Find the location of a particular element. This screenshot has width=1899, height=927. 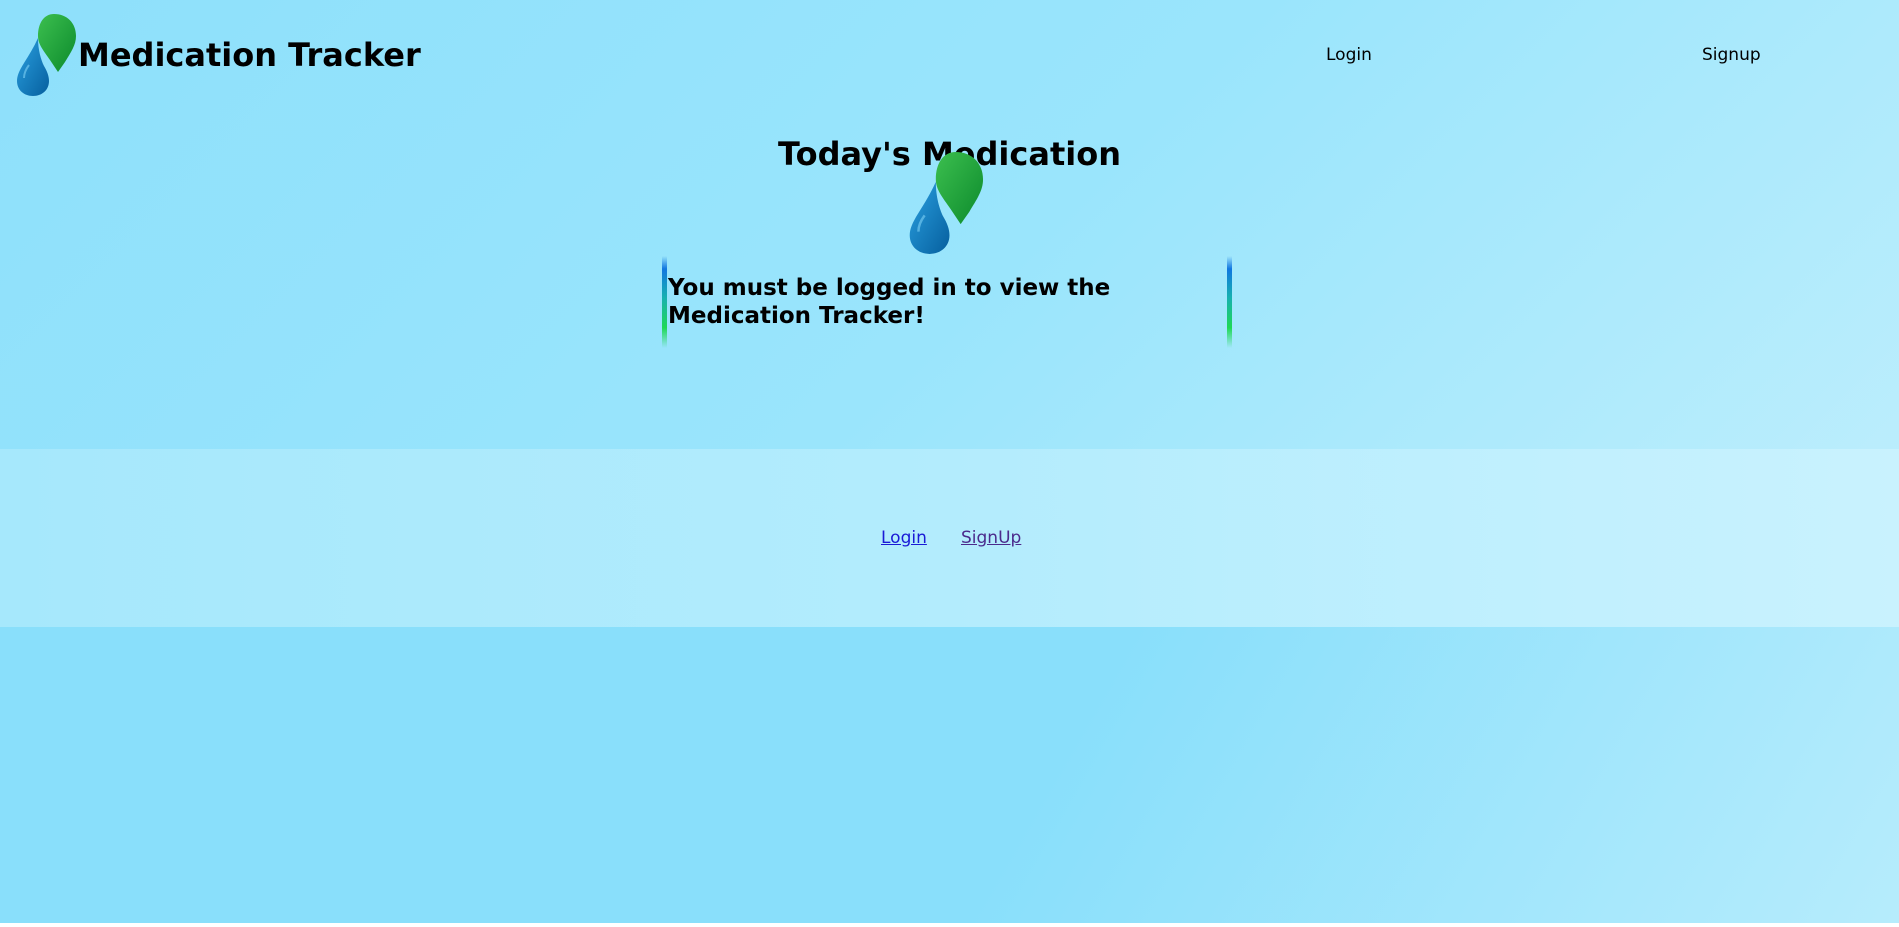

brand-title: Medication Tracker is located at coordinates (249, 55).